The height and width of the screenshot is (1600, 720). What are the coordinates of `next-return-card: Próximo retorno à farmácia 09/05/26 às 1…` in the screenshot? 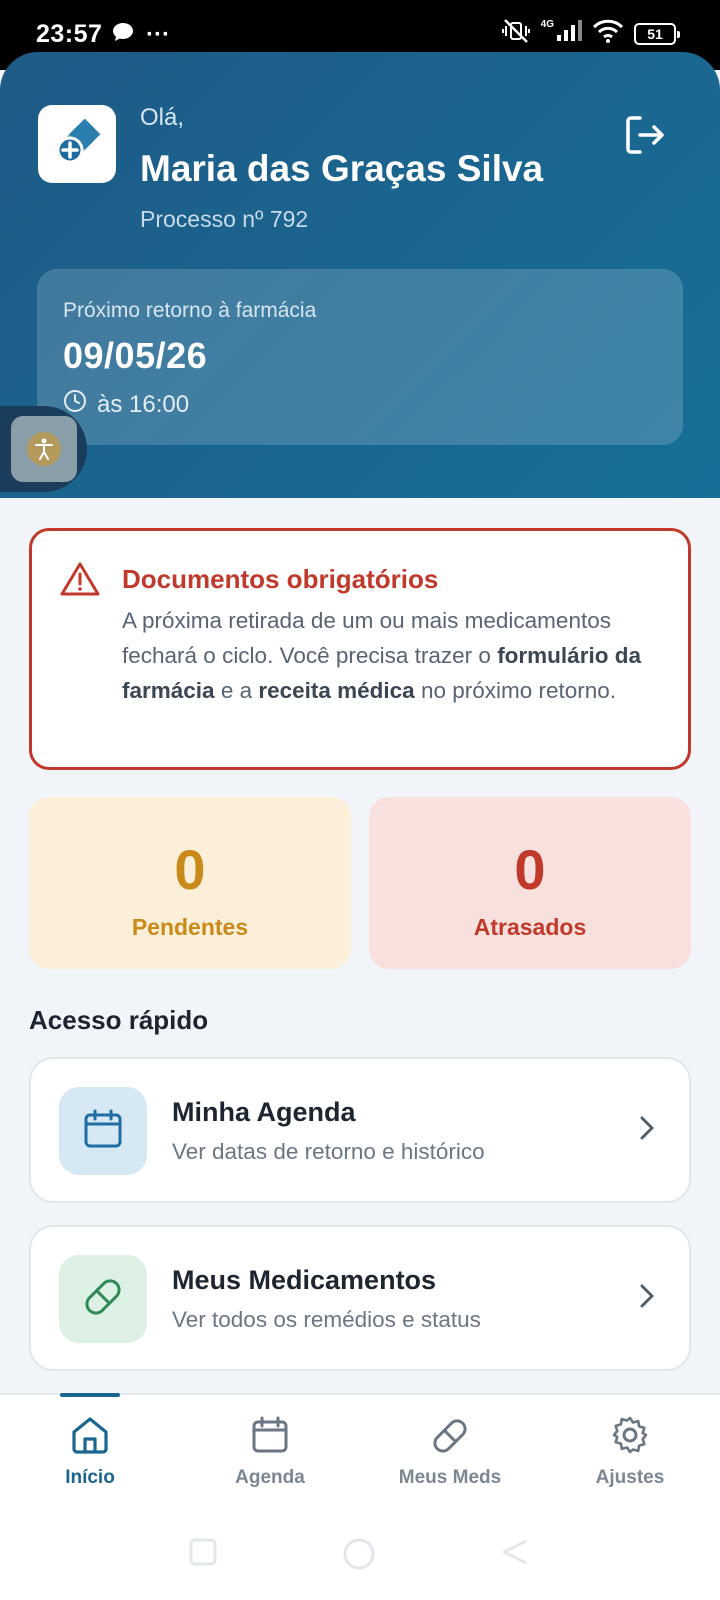 It's located at (360, 357).